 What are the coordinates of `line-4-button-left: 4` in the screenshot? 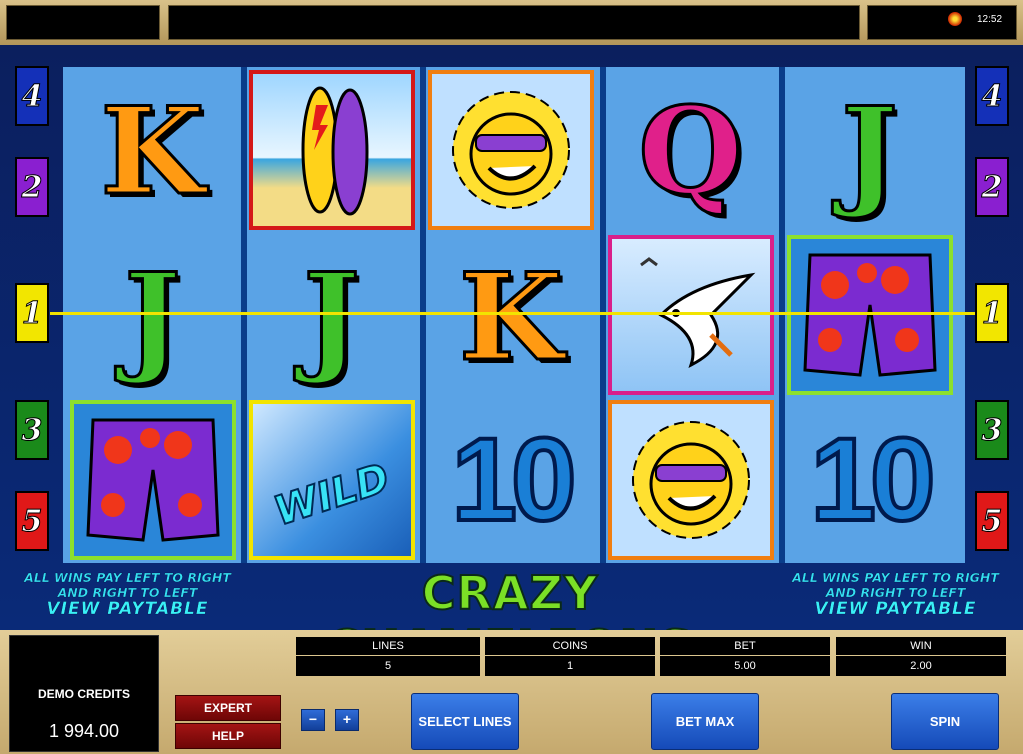 It's located at (32, 96).